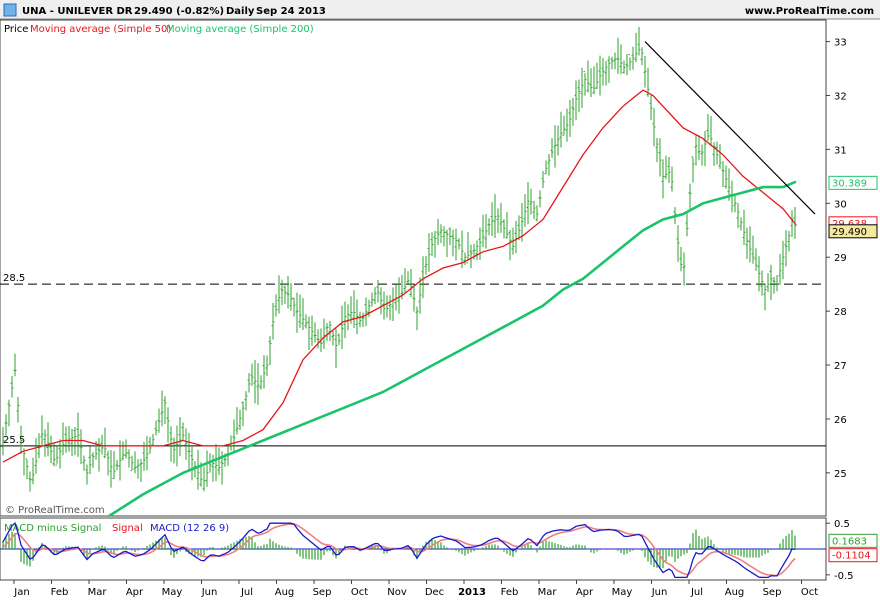 This screenshot has width=880, height=600. Describe the element at coordinates (840, 43) in the screenshot. I see `y-tick-label: 33` at that location.